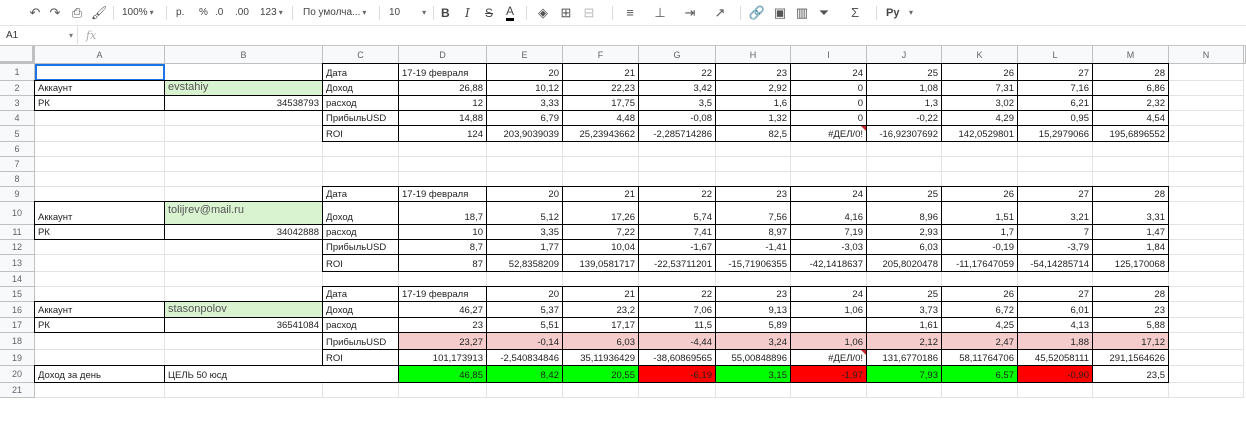 This screenshot has width=1246, height=428. Describe the element at coordinates (525, 310) in the screenshot. I see `cell-e16: 5,37` at that location.